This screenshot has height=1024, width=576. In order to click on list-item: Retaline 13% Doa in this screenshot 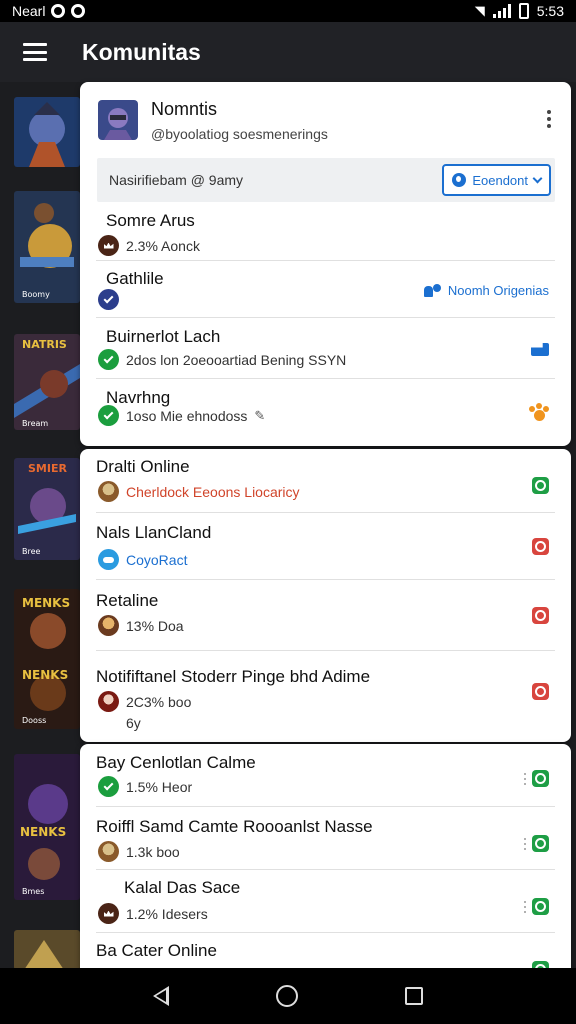, I will do `click(325, 615)`.